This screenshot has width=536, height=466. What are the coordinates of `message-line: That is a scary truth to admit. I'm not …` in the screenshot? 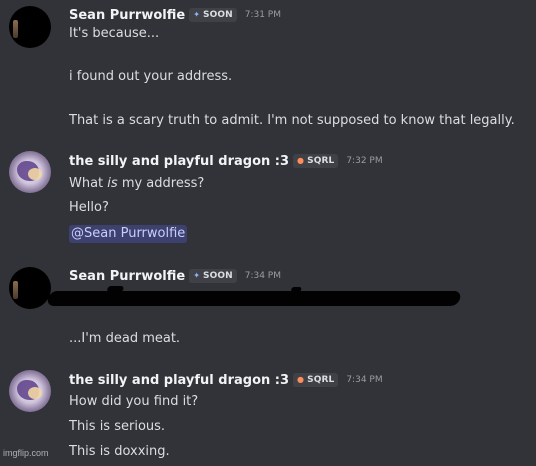 It's located at (292, 120).